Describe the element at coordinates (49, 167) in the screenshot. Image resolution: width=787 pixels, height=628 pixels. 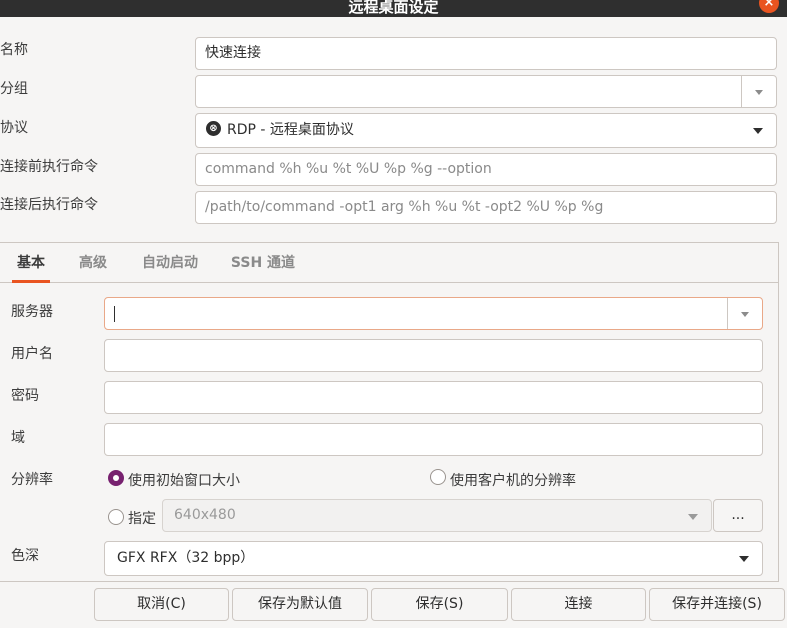
I see `pre-command-label: 连接前执行命令` at that location.